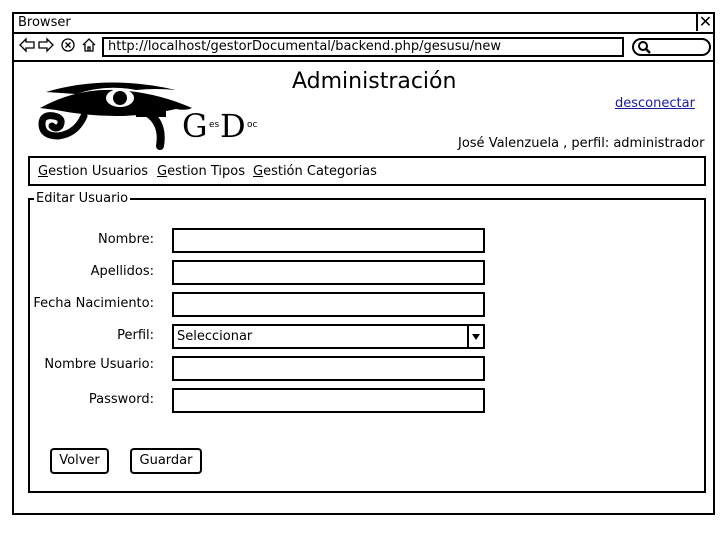 This screenshot has height=536, width=728. What do you see at coordinates (315, 171) in the screenshot?
I see `menu-item-gestion-categorias: Gestión Categorias` at bounding box center [315, 171].